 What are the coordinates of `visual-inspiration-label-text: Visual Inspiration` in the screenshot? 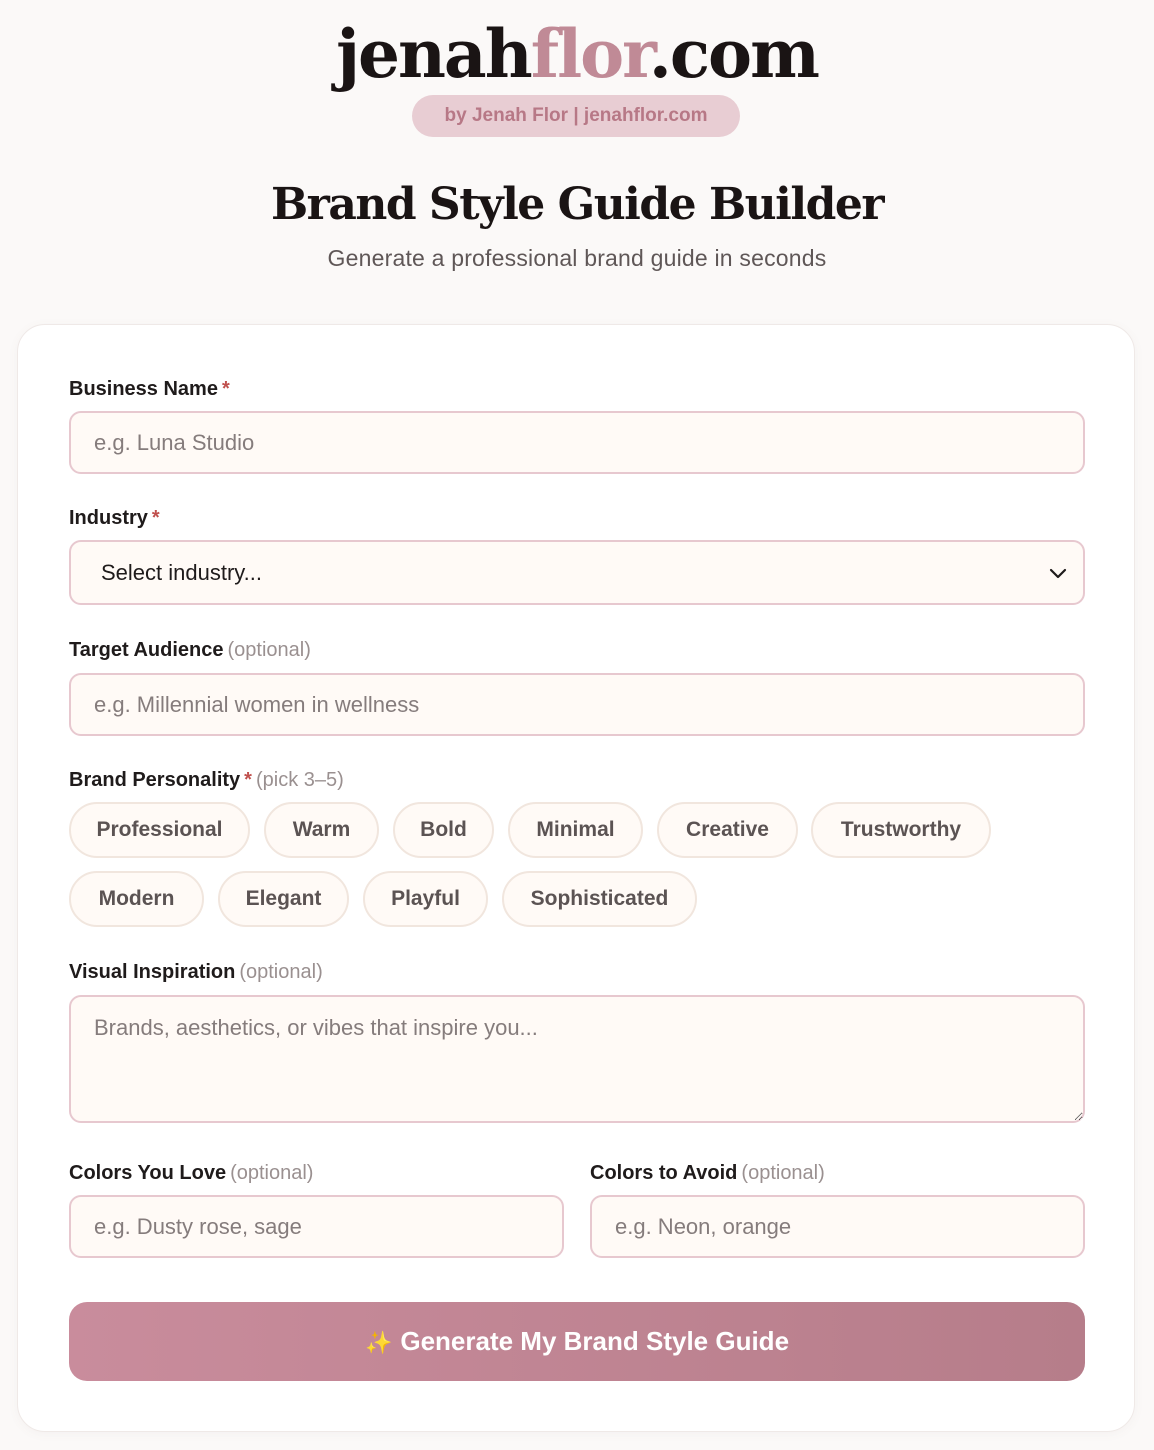 It's located at (152, 972).